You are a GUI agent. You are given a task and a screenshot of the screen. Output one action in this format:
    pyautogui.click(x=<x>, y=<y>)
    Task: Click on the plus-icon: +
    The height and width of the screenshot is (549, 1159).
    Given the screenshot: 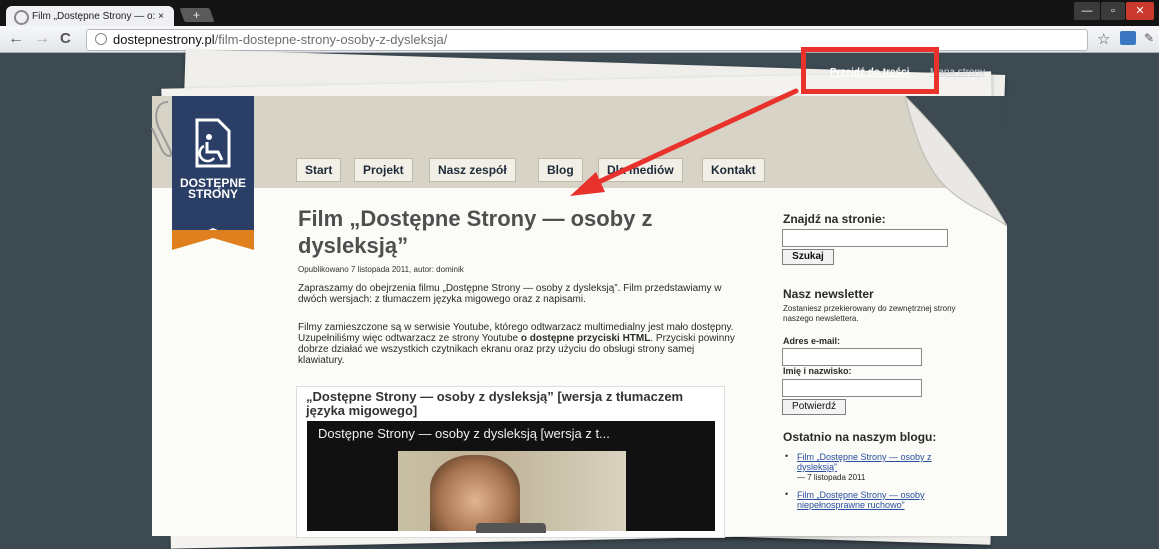 What is the action you would take?
    pyautogui.click(x=197, y=15)
    